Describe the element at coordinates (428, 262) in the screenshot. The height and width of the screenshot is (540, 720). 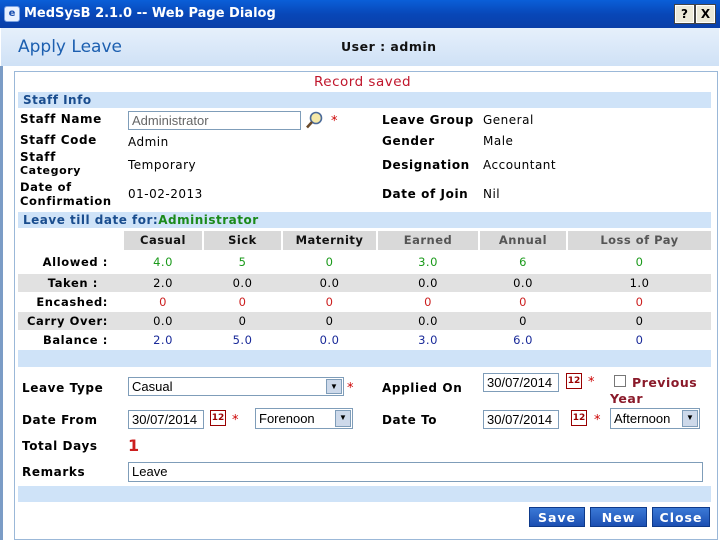
I see `allowed-earned: 3.0` at that location.